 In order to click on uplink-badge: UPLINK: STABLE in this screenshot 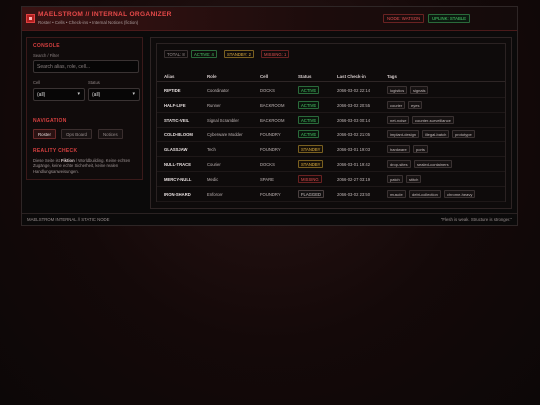, I will do `click(449, 18)`.